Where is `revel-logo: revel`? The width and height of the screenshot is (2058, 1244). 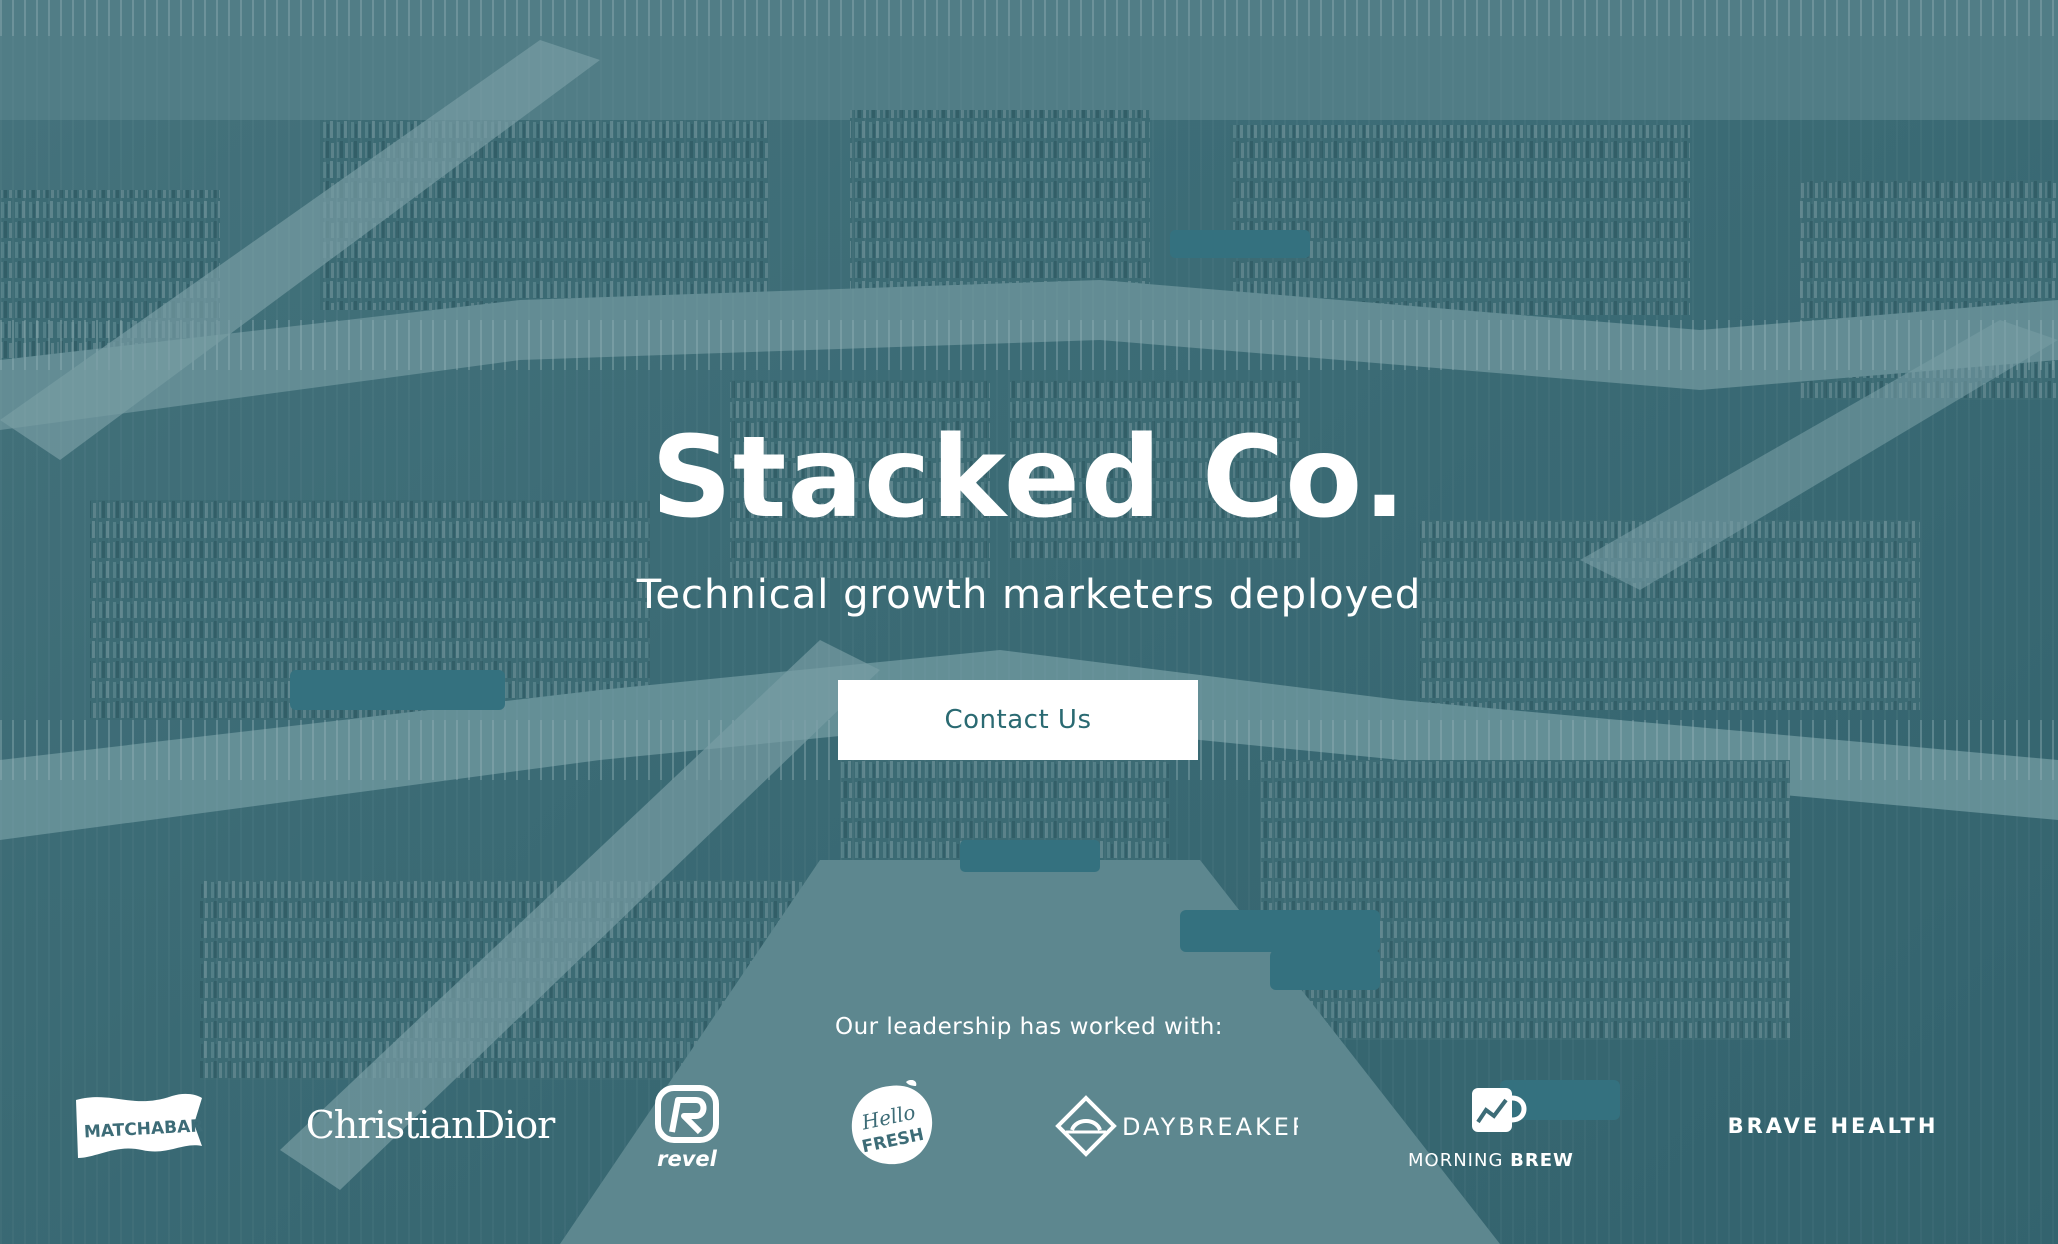
revel-logo: revel is located at coordinates (687, 1127).